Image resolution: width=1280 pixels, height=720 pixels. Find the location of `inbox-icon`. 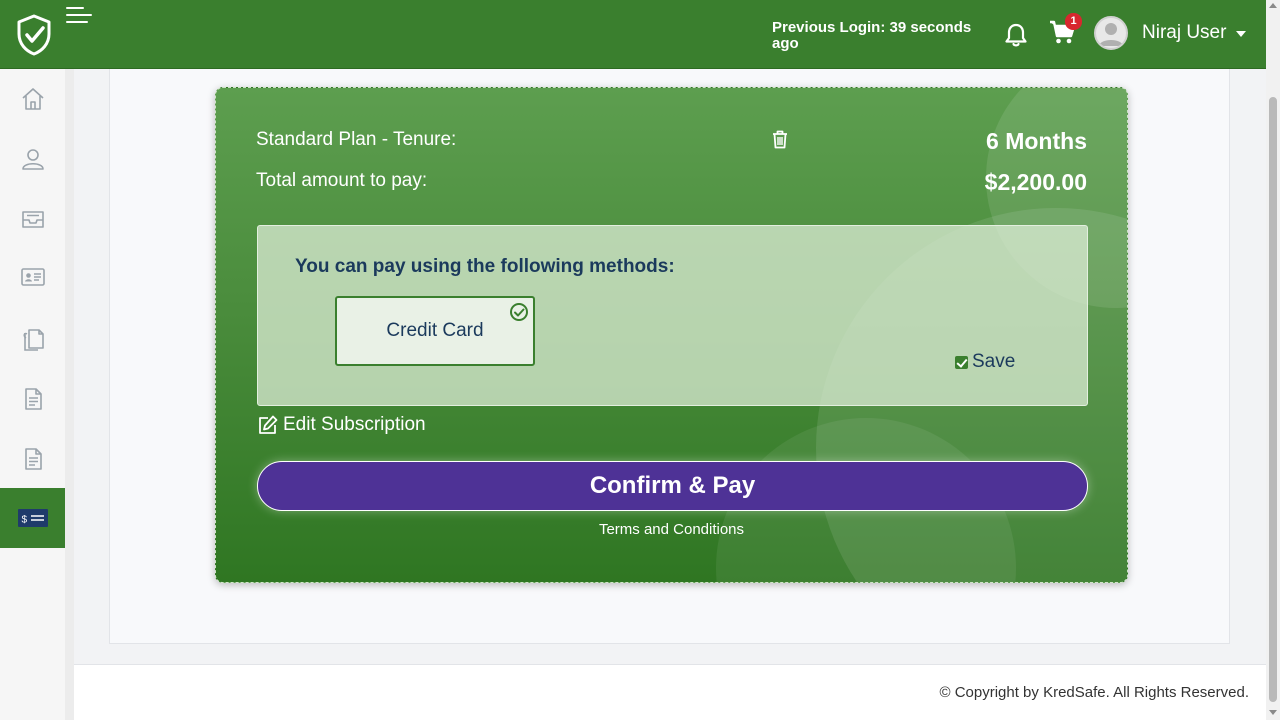

inbox-icon is located at coordinates (32, 219).